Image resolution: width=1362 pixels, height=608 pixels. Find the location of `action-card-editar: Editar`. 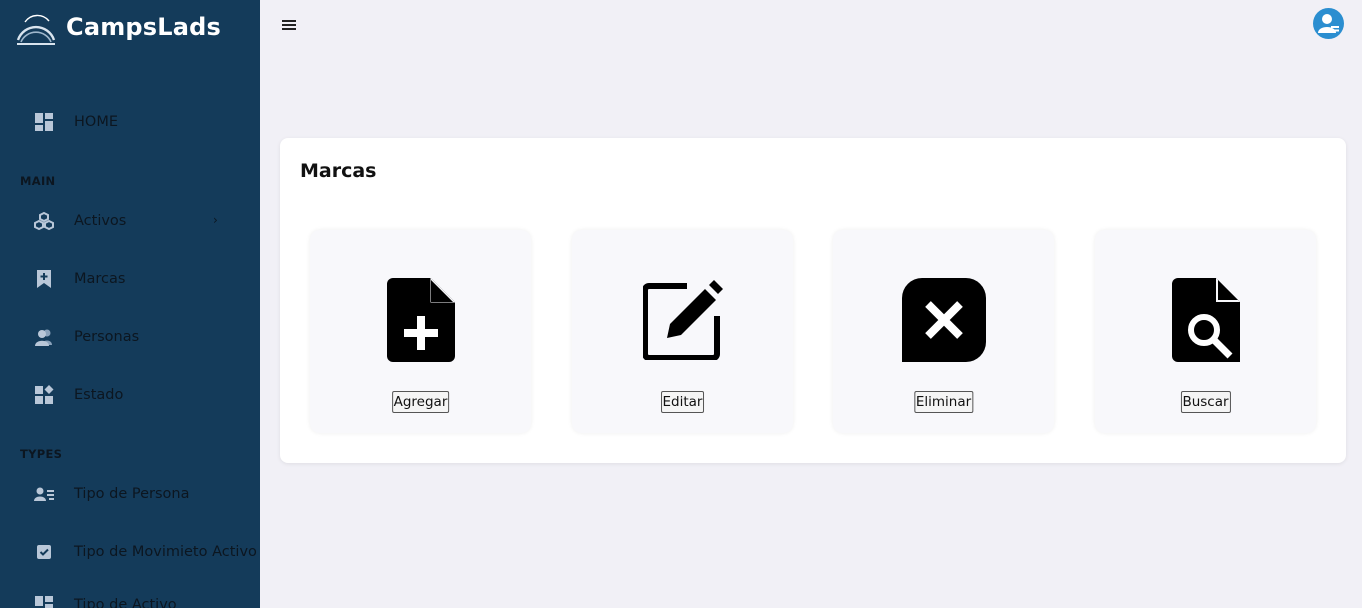

action-card-editar: Editar is located at coordinates (682, 331).